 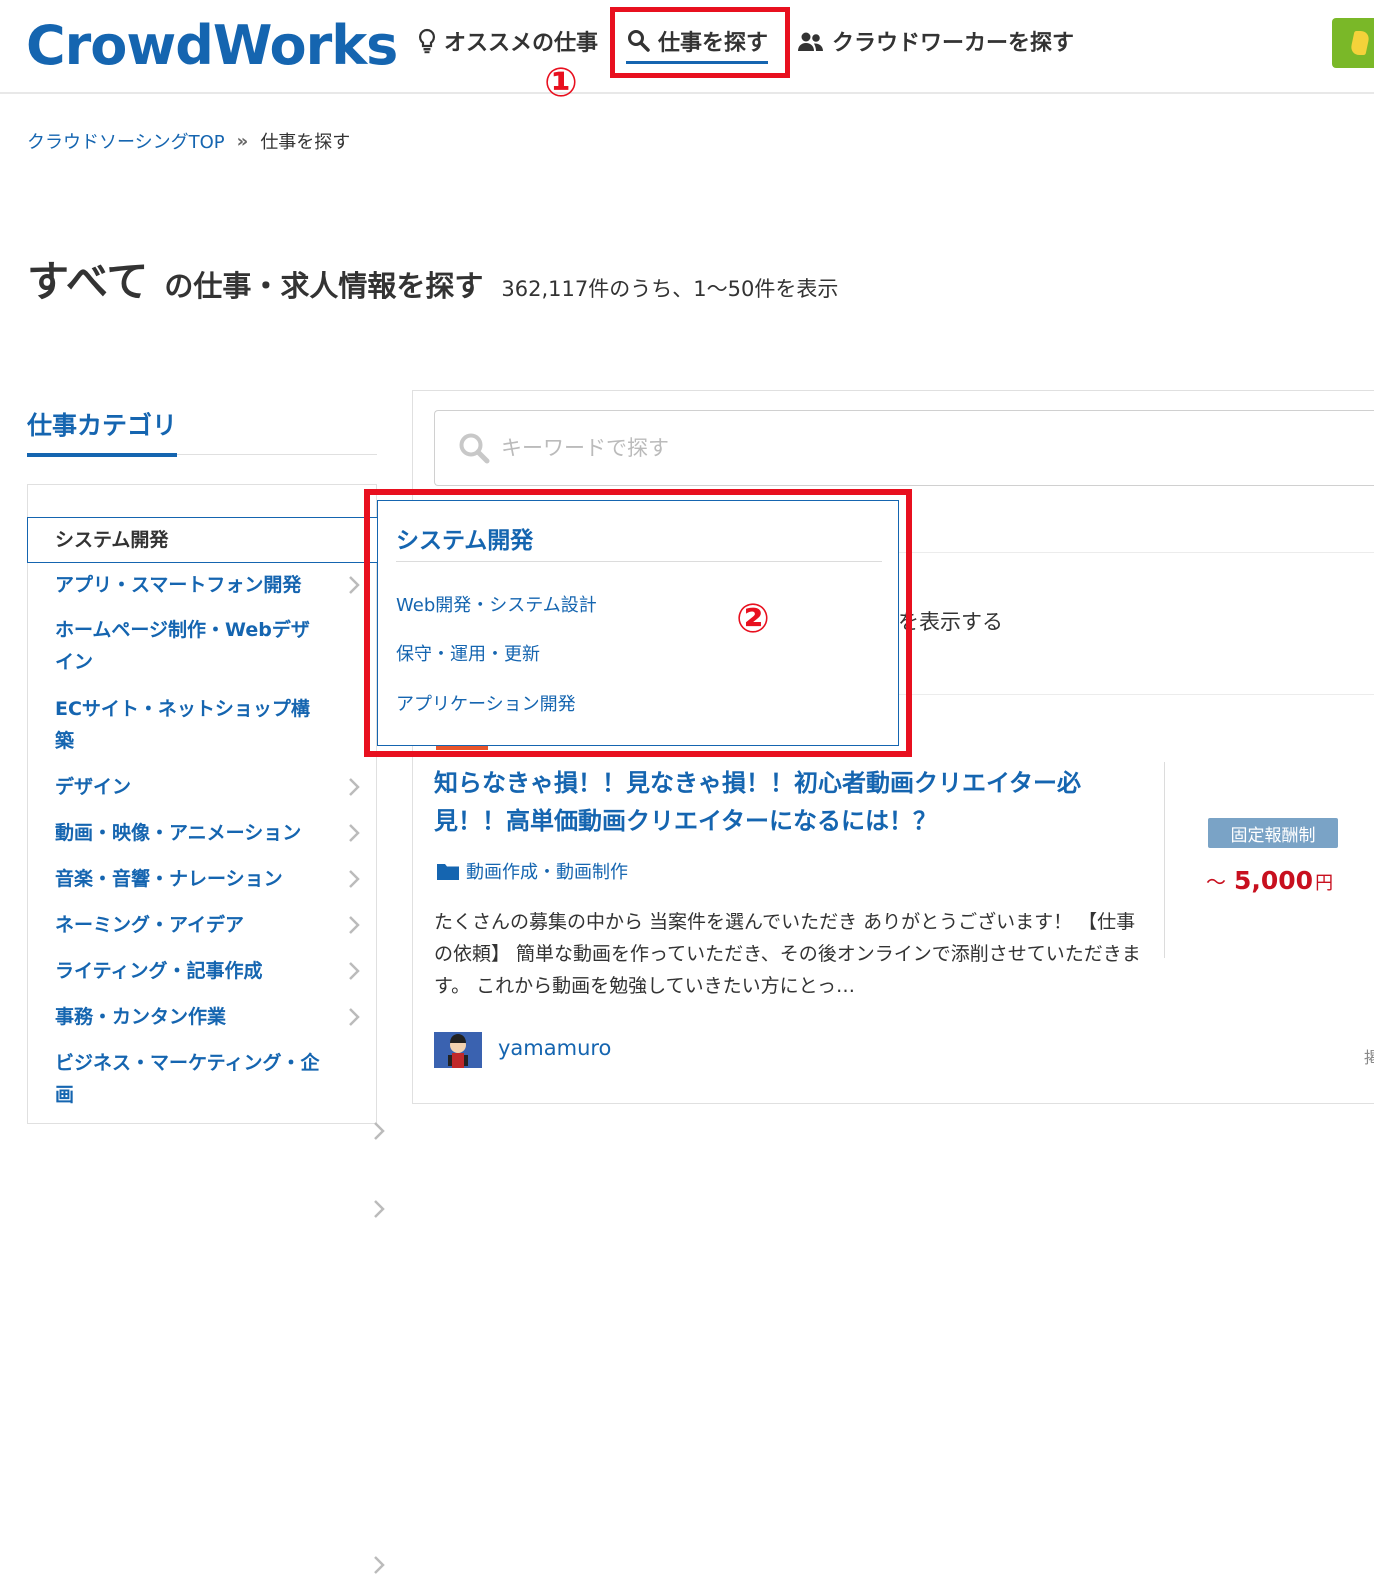 I want to click on category-item-design: デザイン, so click(x=202, y=787).